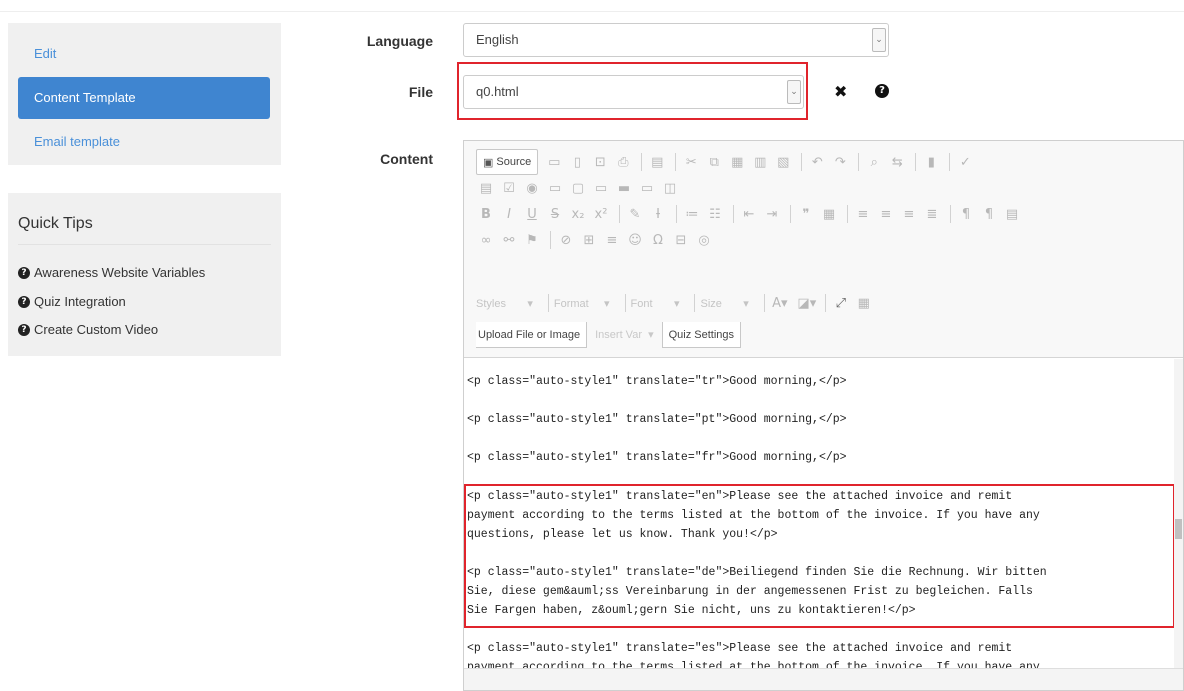 This screenshot has width=1184, height=691. Describe the element at coordinates (772, 214) in the screenshot. I see `indent-icon: ⇥` at that location.